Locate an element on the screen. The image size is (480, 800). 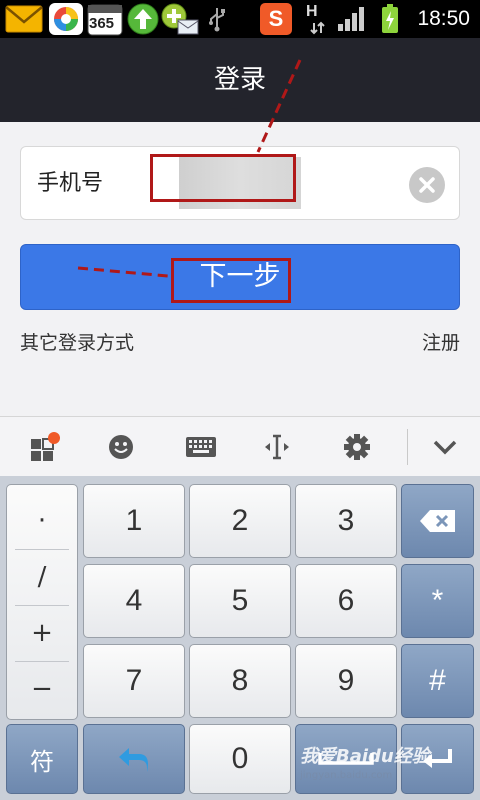
backspace-key is located at coordinates (437, 521).